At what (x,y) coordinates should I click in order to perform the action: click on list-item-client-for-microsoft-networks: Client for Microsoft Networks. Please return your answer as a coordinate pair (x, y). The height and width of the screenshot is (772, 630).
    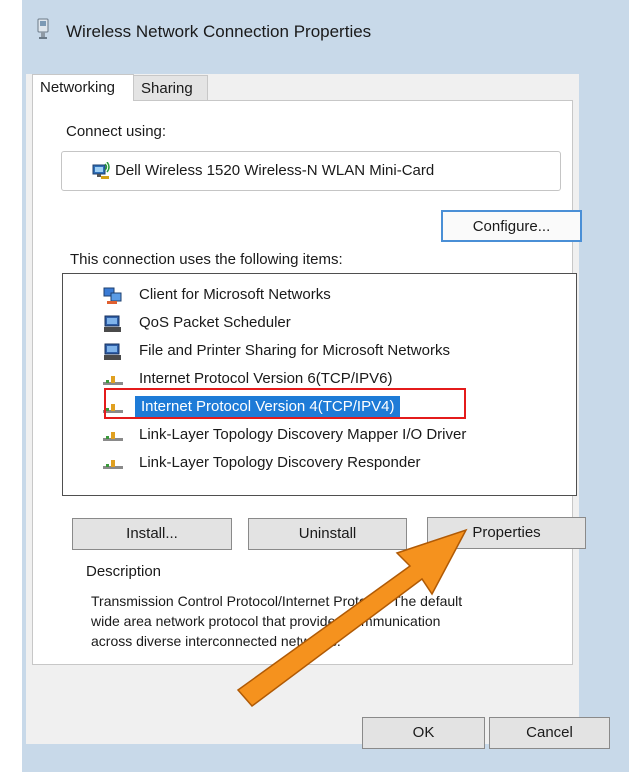
    Looking at the image, I should click on (318, 296).